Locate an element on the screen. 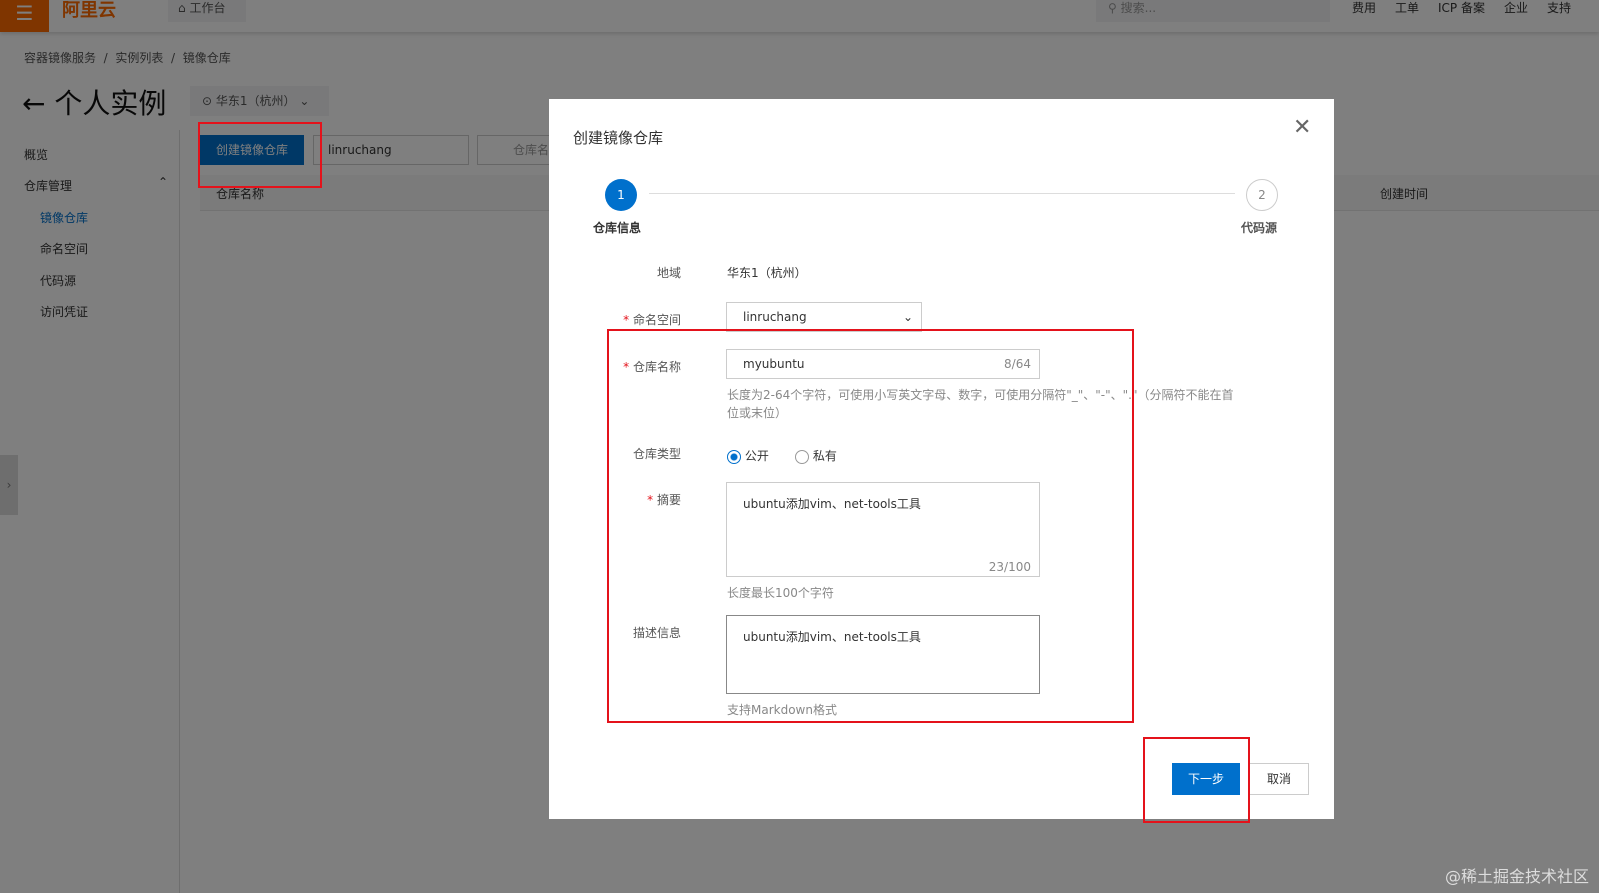  dialog-title: 创建镜像仓库 is located at coordinates (618, 138).